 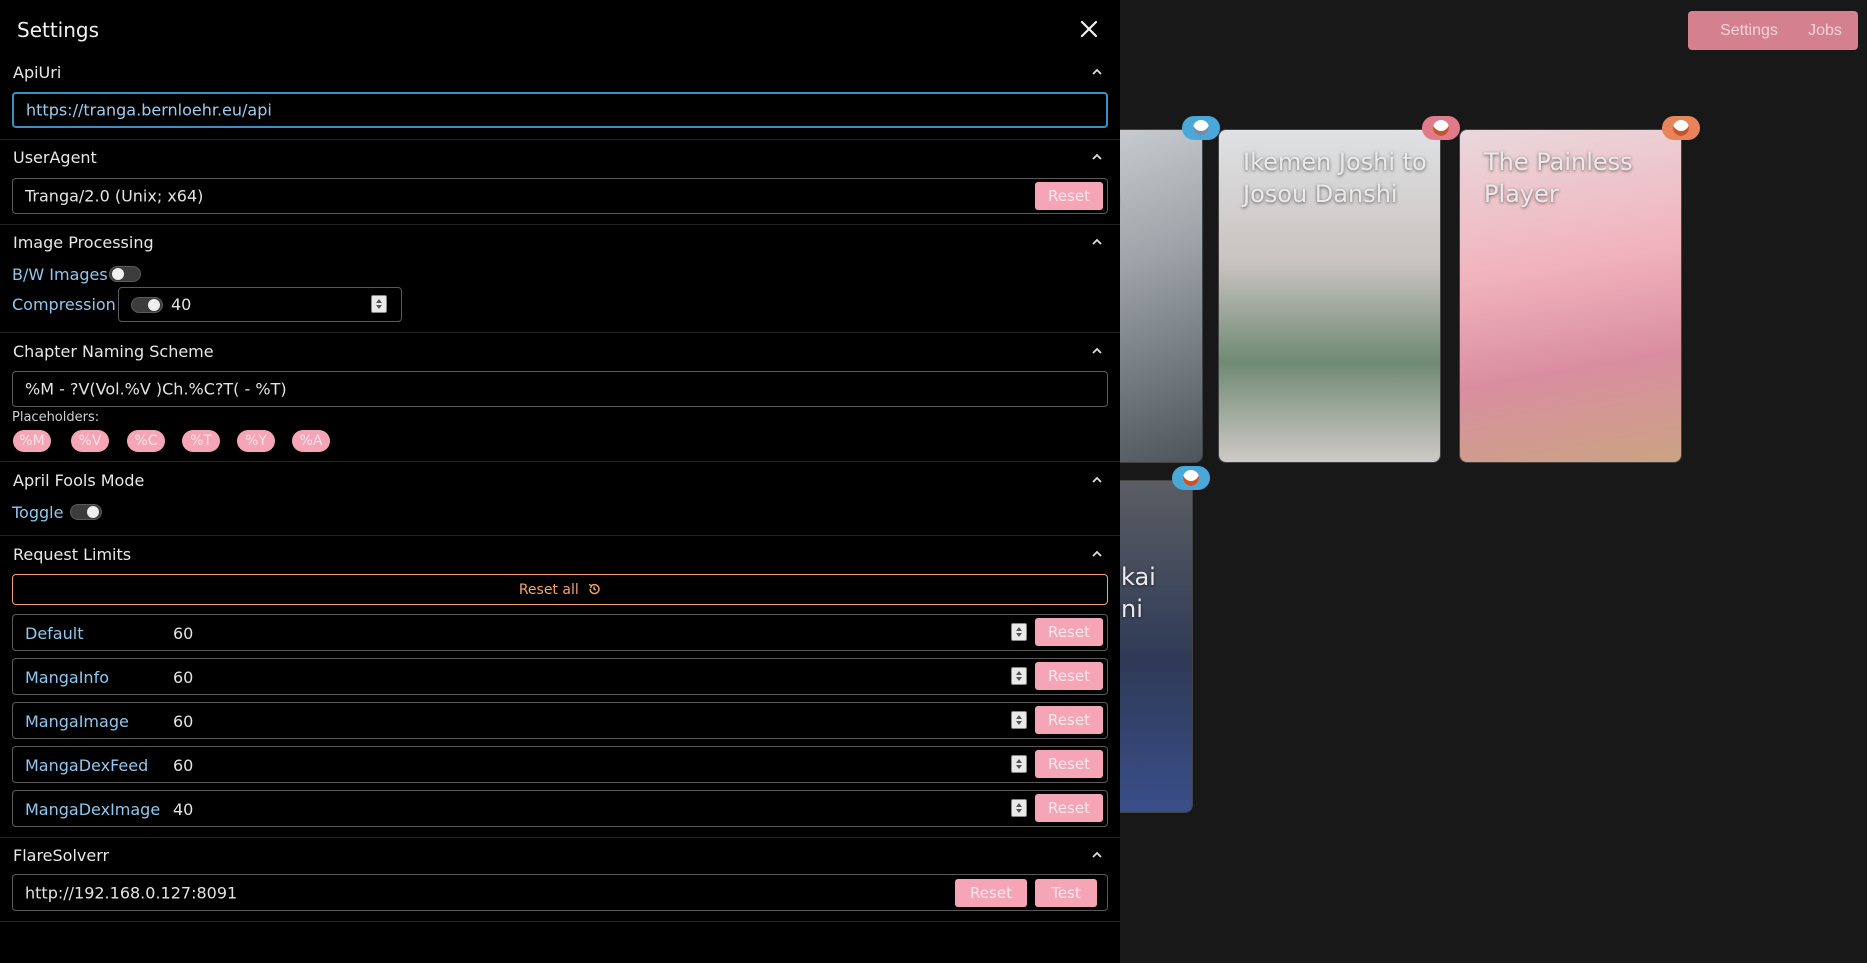 I want to click on manga-title: kai ni, so click(x=1138, y=593).